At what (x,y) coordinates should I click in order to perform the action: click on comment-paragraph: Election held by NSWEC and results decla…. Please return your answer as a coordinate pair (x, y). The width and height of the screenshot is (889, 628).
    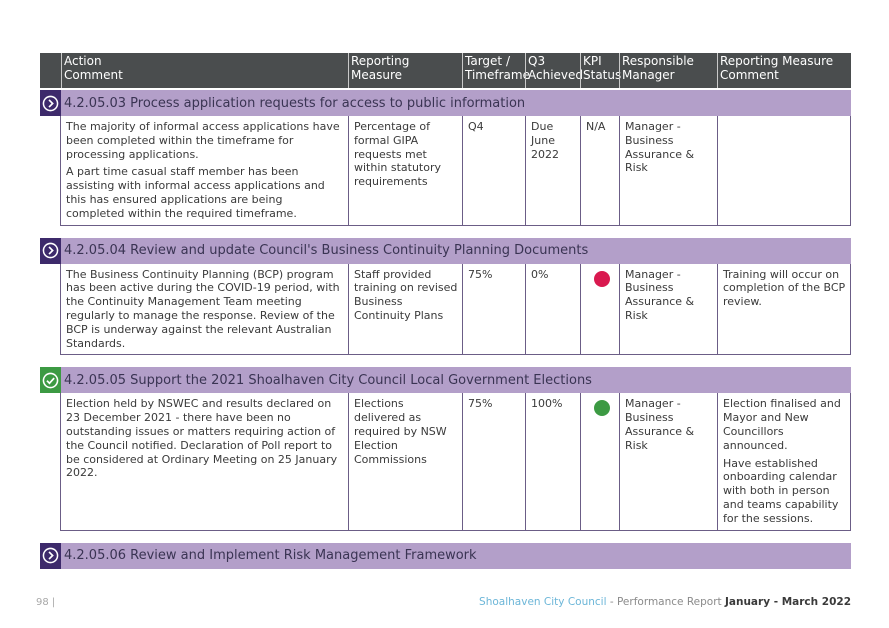
    Looking at the image, I should click on (202, 438).